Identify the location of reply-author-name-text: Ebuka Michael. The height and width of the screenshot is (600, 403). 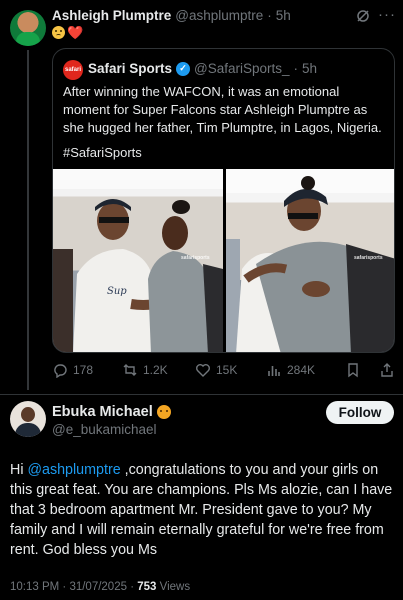
(102, 412).